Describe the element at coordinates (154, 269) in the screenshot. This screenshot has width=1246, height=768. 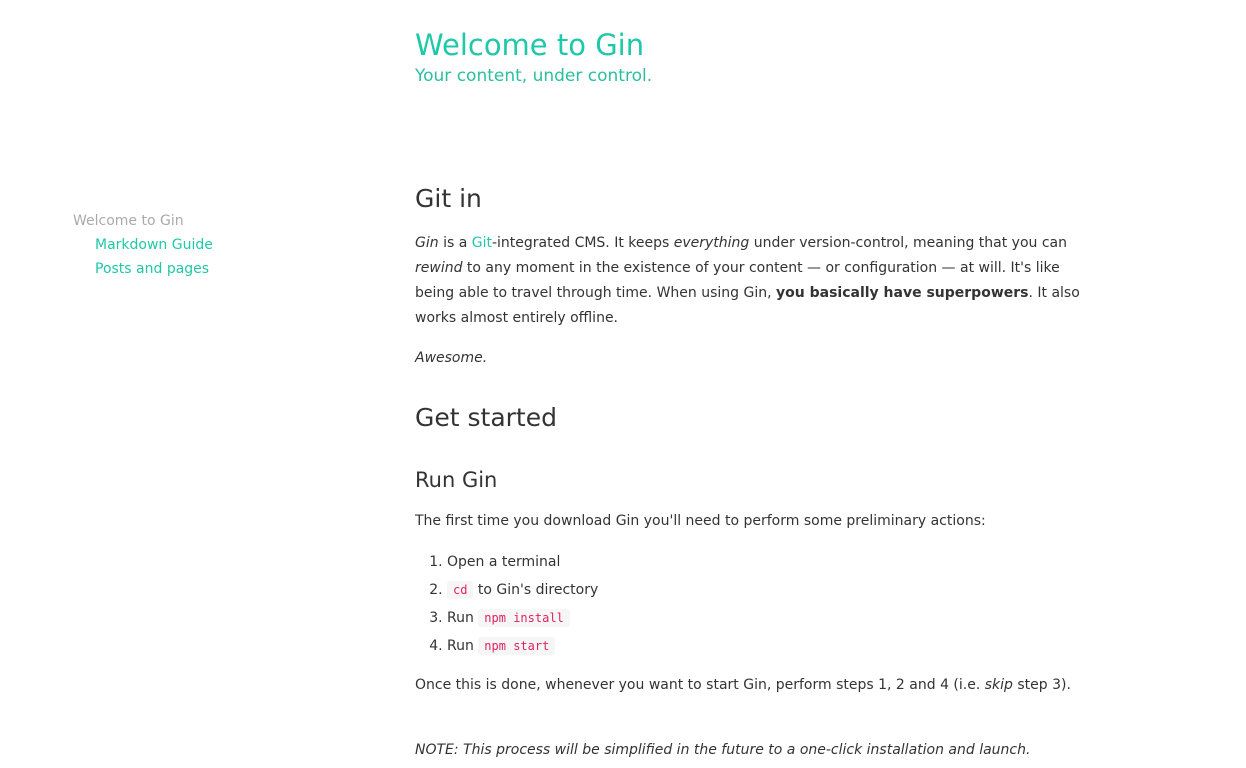
I see `toc-item-posts-and-pages: Posts and pages` at that location.